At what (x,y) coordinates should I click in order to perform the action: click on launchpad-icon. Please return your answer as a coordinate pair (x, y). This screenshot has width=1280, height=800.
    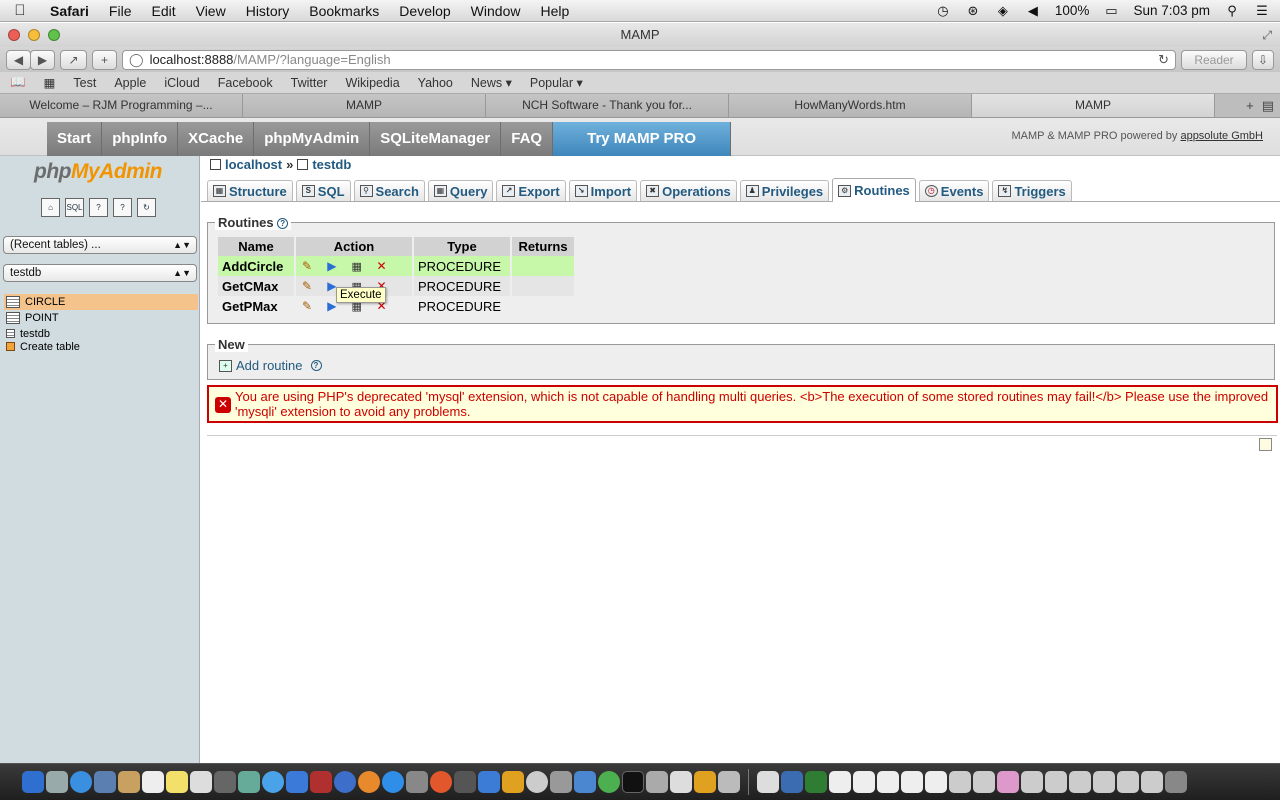
    Looking at the image, I should click on (57, 782).